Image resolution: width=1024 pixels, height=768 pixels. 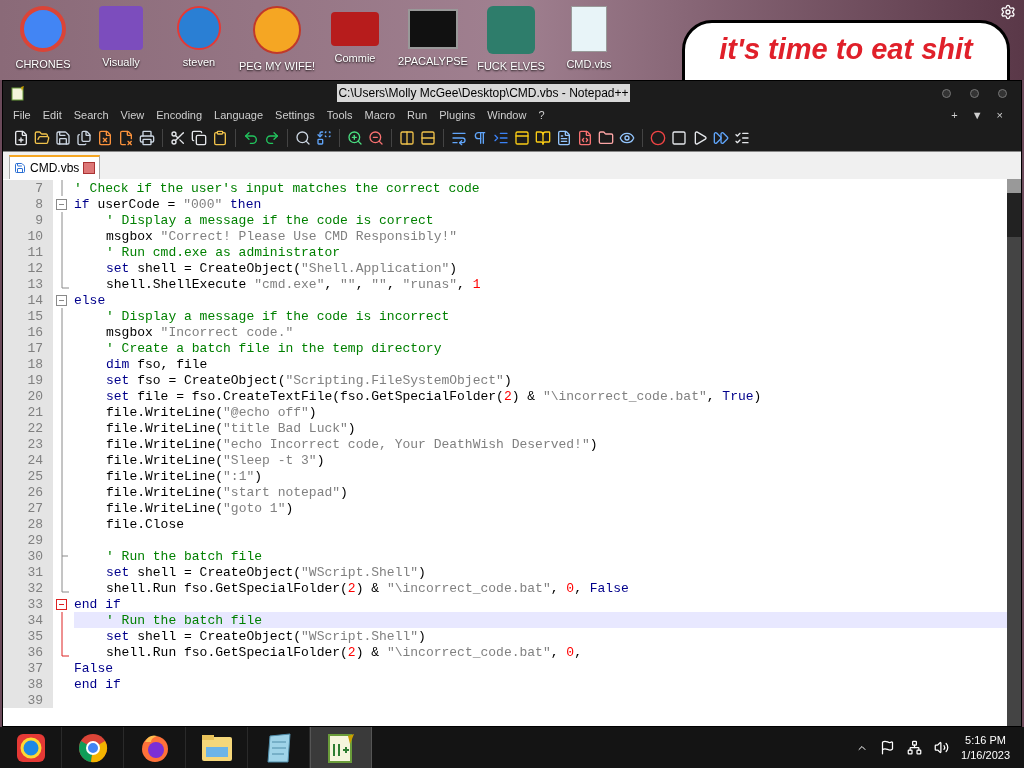 What do you see at coordinates (376, 138) in the screenshot?
I see `zoom-out-icon` at bounding box center [376, 138].